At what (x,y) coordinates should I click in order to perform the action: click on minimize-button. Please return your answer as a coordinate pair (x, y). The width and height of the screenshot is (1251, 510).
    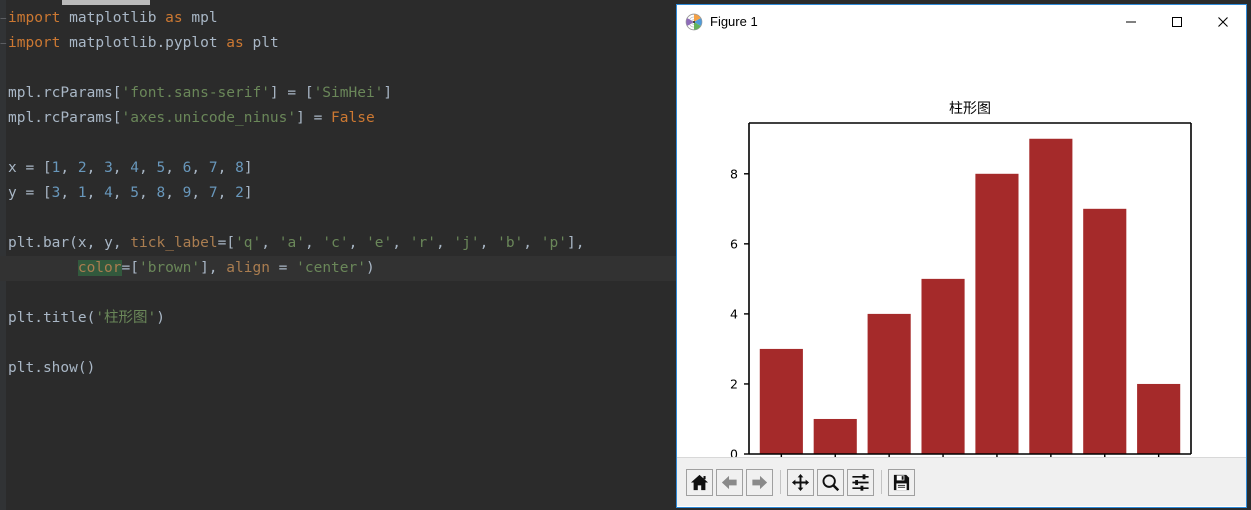
    Looking at the image, I should click on (1131, 22).